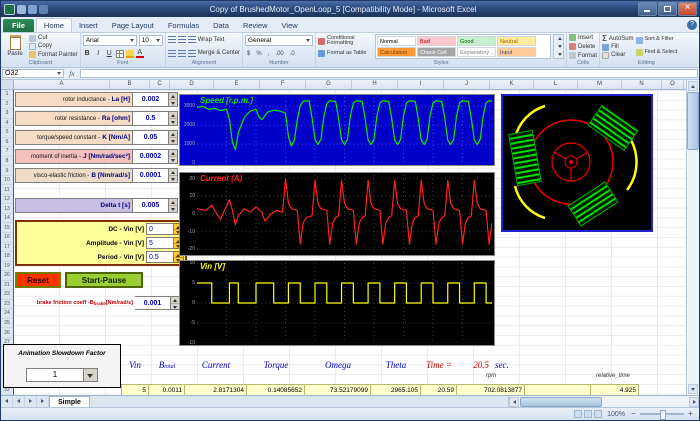 The width and height of the screenshot is (700, 421). Describe the element at coordinates (337, 130) in the screenshot. I see `speed-chart: Speed [r.p.m.] 3000 2000 1000 0` at that location.